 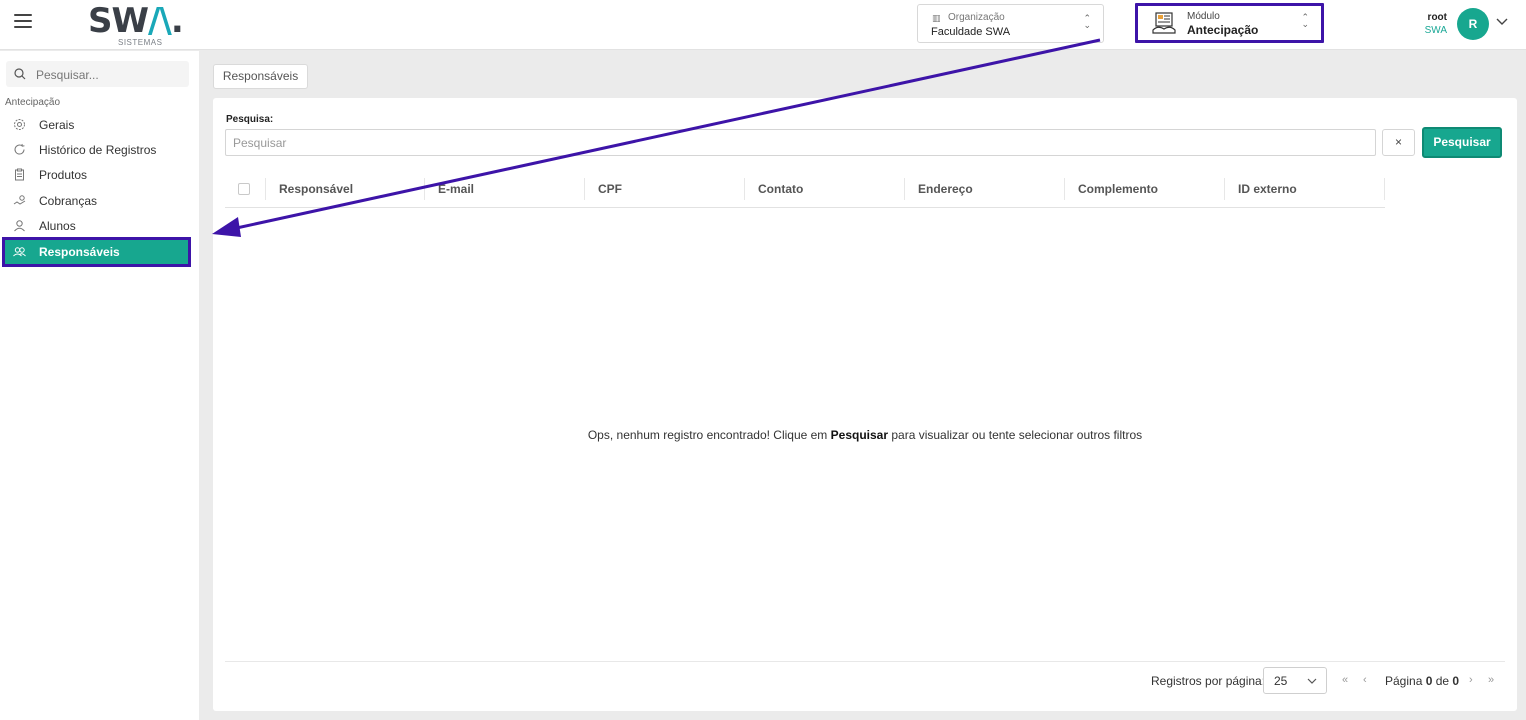 I want to click on user-menu: root SWA R, so click(x=1470, y=24).